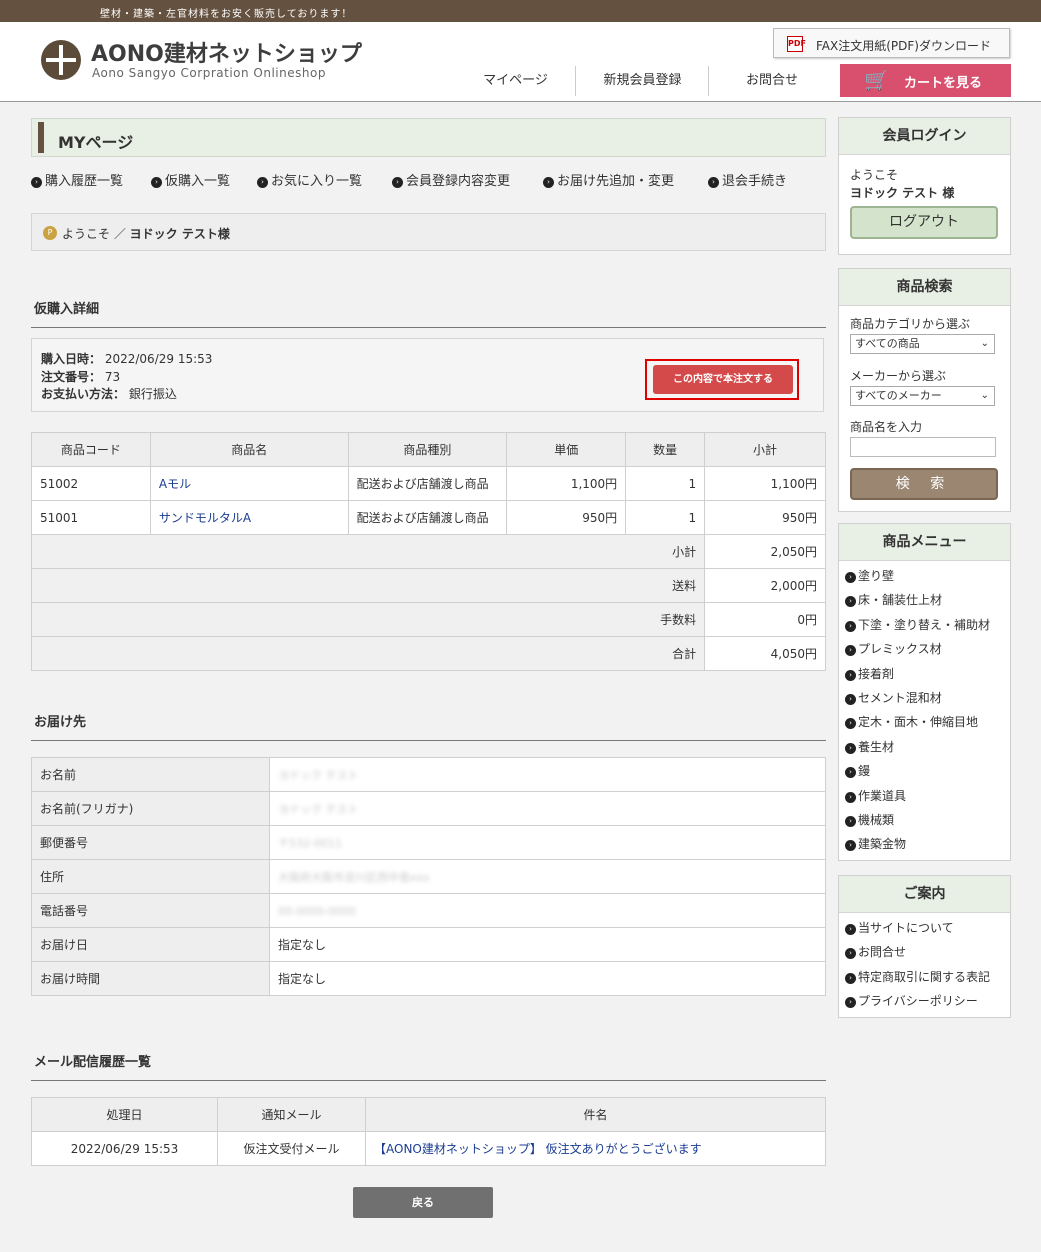 This screenshot has width=1041, height=1252. I want to click on field-value: 大阪府大阪市淀川区西中島xxx, so click(547, 876).